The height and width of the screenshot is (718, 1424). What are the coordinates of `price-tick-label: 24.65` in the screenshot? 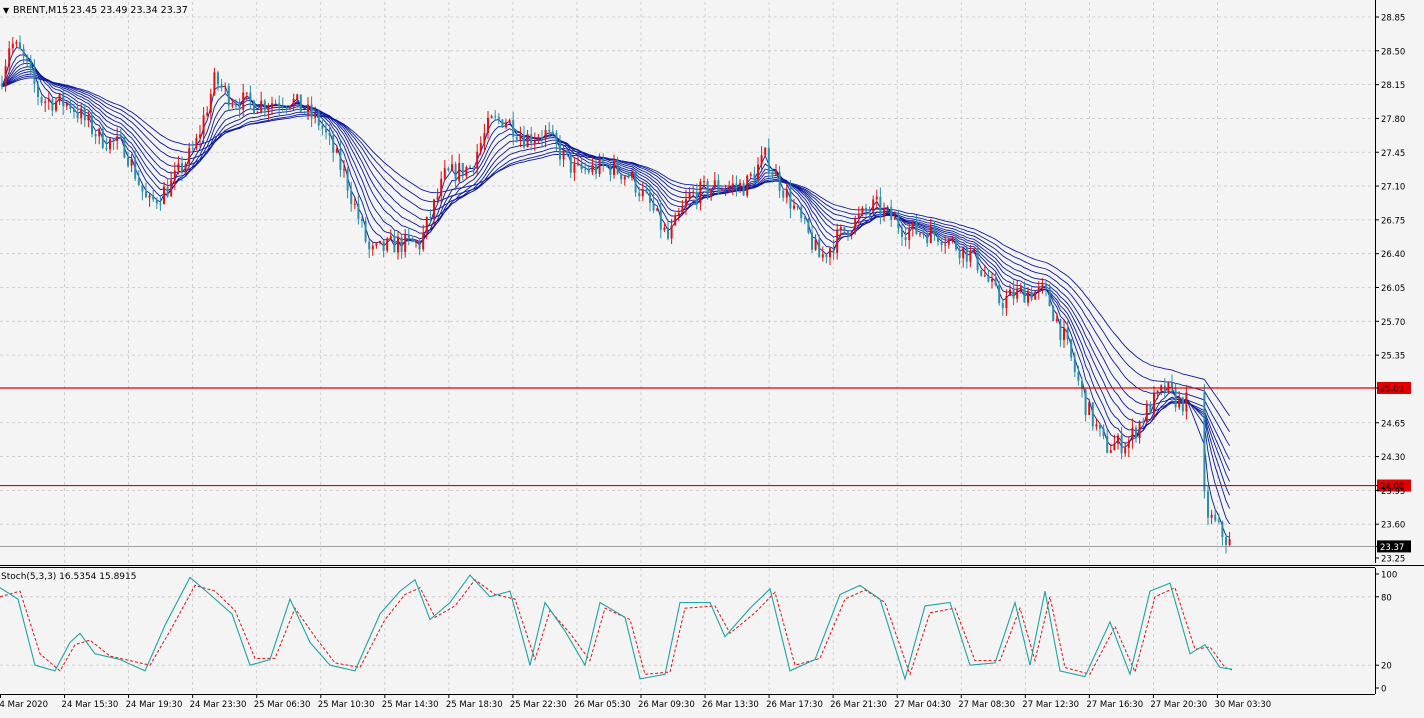 It's located at (1393, 424).